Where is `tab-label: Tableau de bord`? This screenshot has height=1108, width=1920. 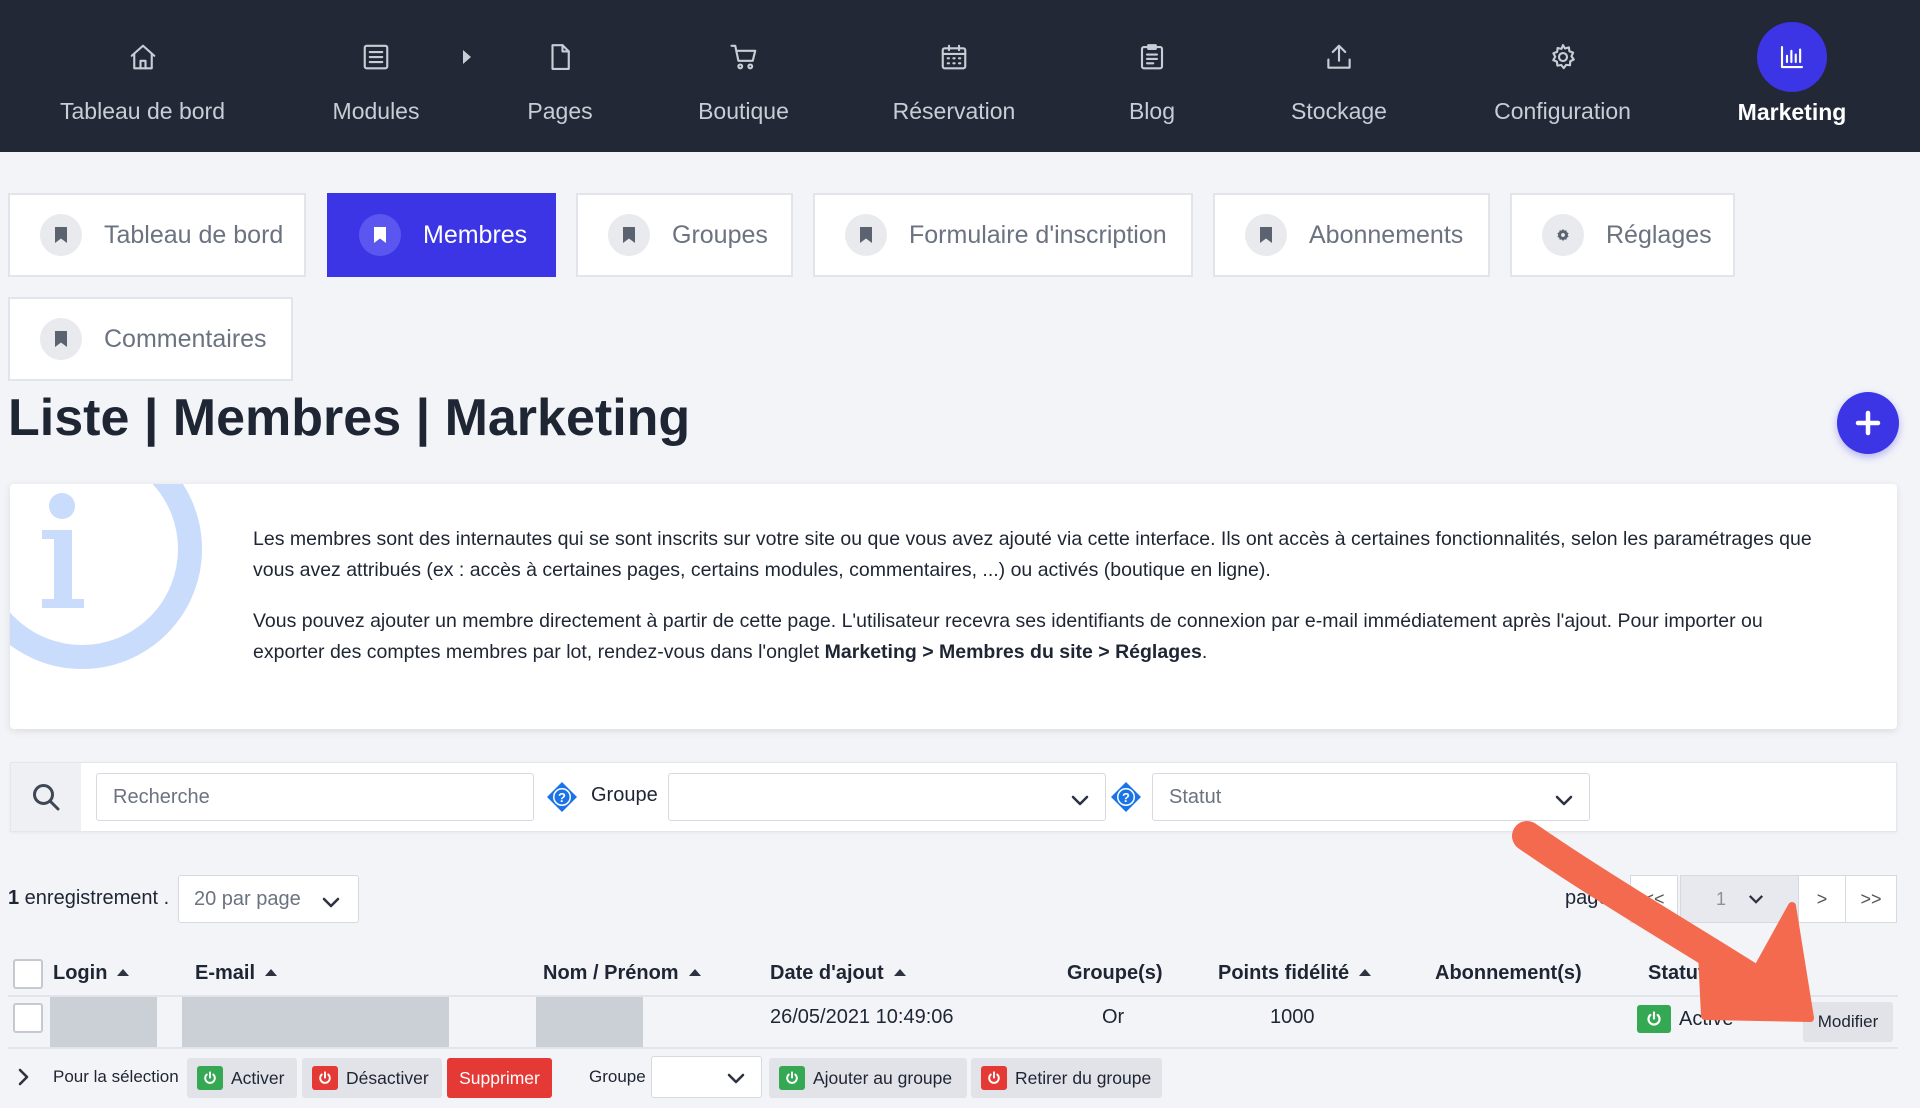 tab-label: Tableau de bord is located at coordinates (194, 234).